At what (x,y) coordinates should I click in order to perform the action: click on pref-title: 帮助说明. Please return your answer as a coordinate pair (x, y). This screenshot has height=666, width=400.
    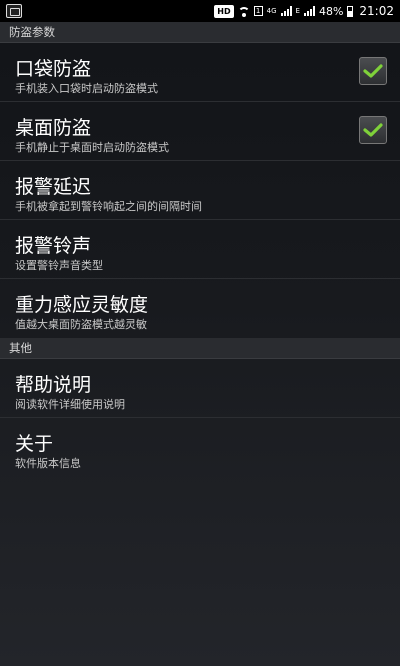
    Looking at the image, I should click on (53, 385).